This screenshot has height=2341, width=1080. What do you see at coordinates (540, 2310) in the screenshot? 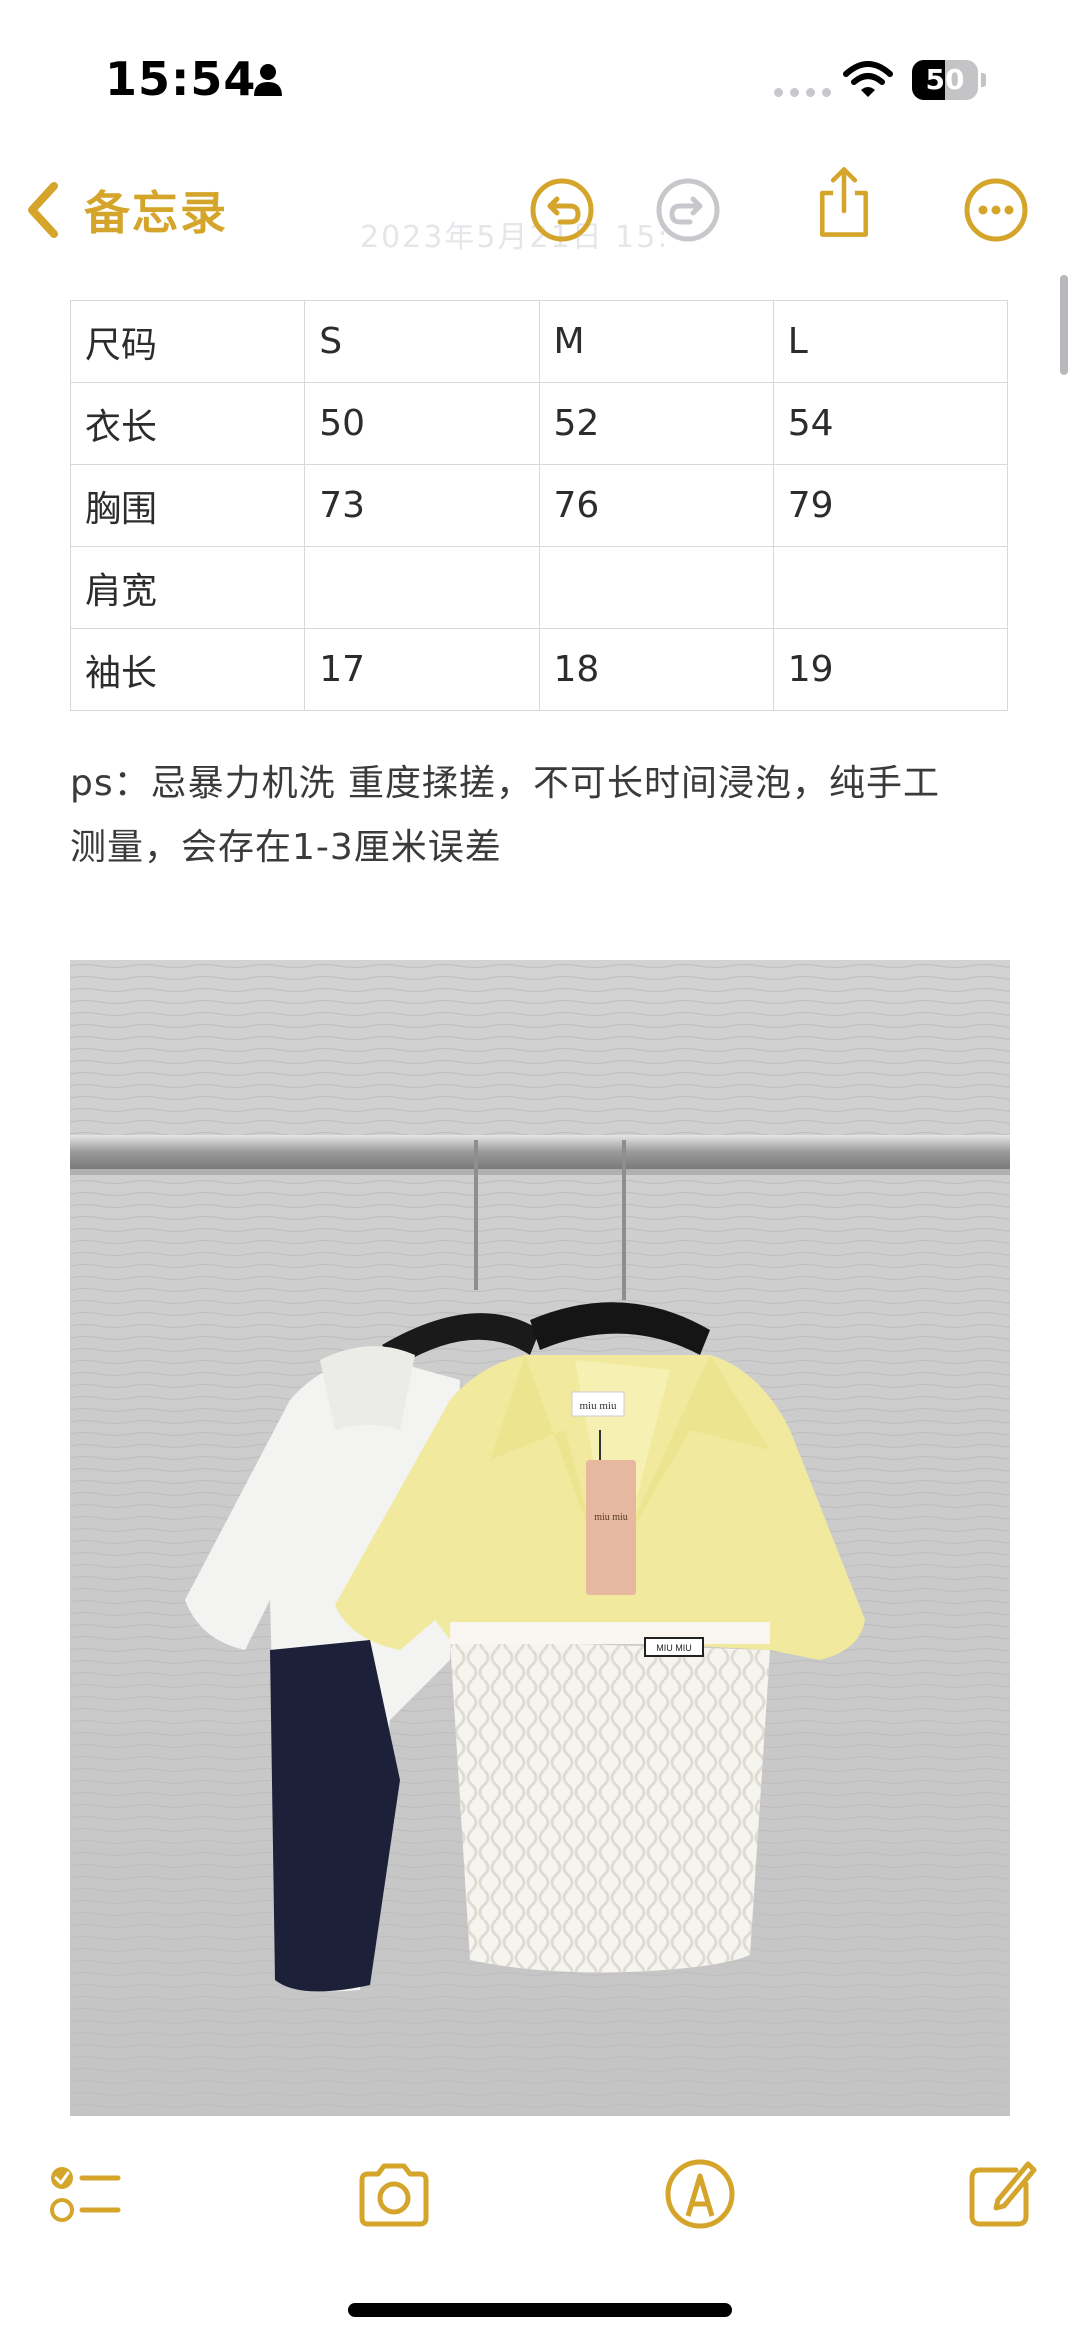
I see `home-indicator` at bounding box center [540, 2310].